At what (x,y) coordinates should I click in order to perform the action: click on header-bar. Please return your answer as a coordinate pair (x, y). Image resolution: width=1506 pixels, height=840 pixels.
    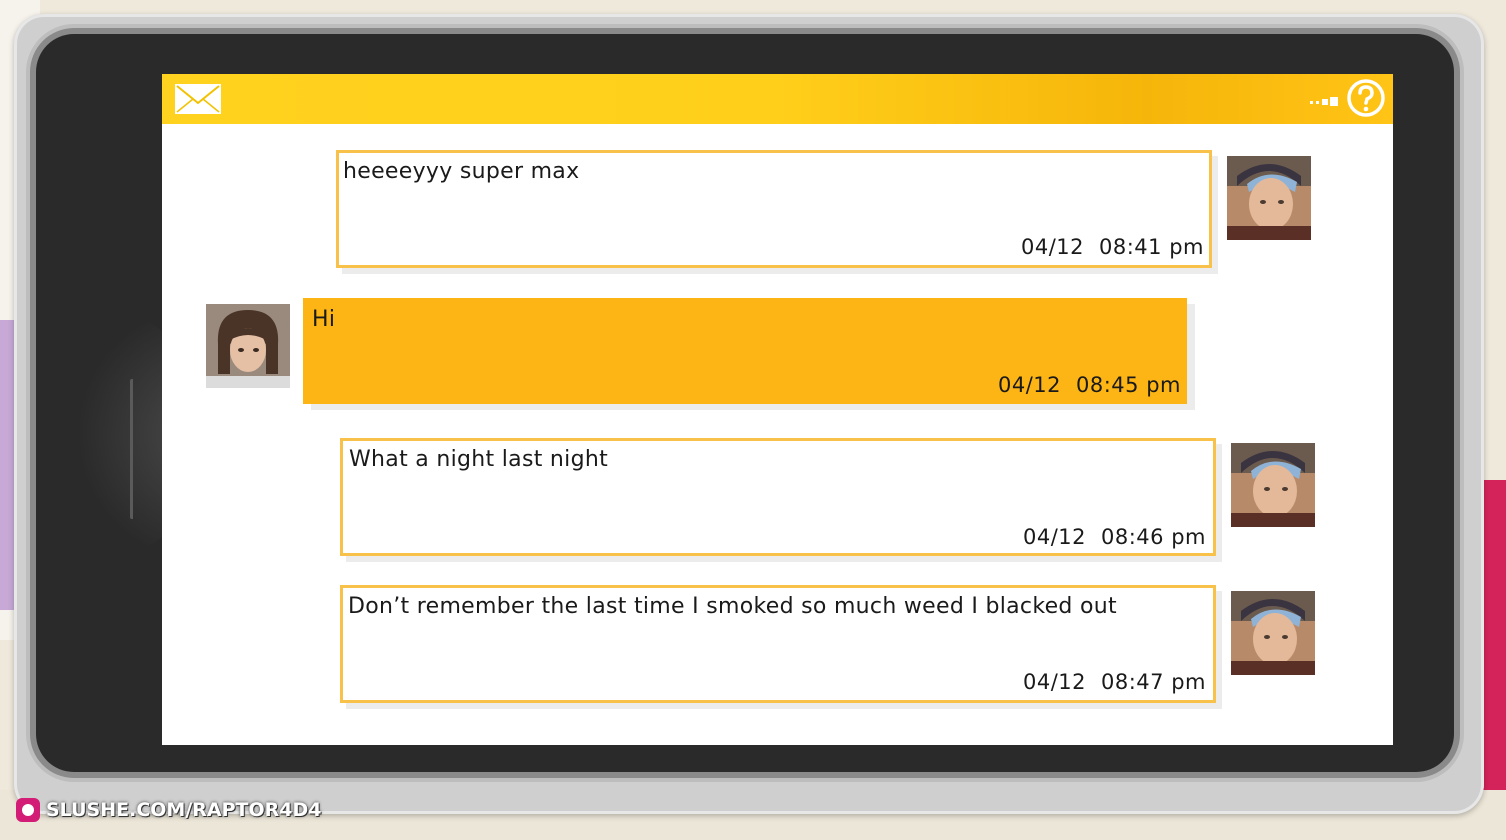
    Looking at the image, I should click on (777, 99).